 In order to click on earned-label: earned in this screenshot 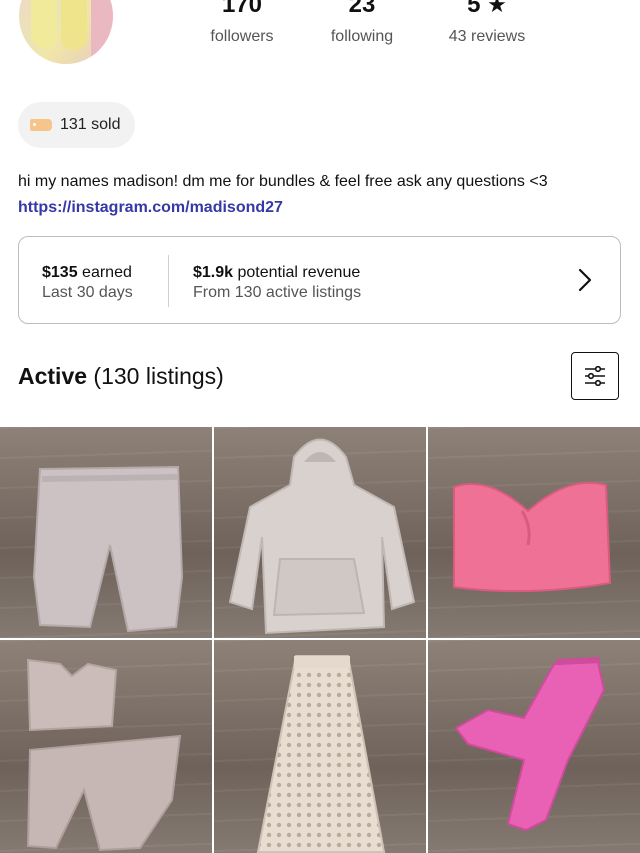, I will do `click(104, 272)`.